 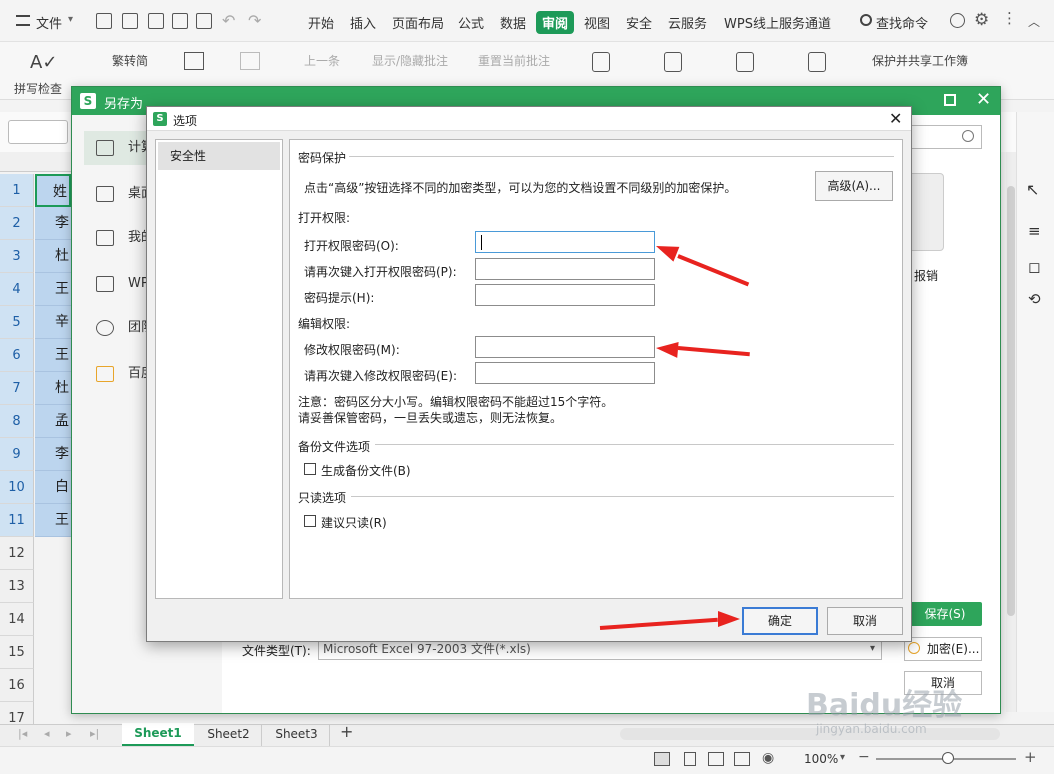 I want to click on file-name-label: 报销, so click(x=926, y=275).